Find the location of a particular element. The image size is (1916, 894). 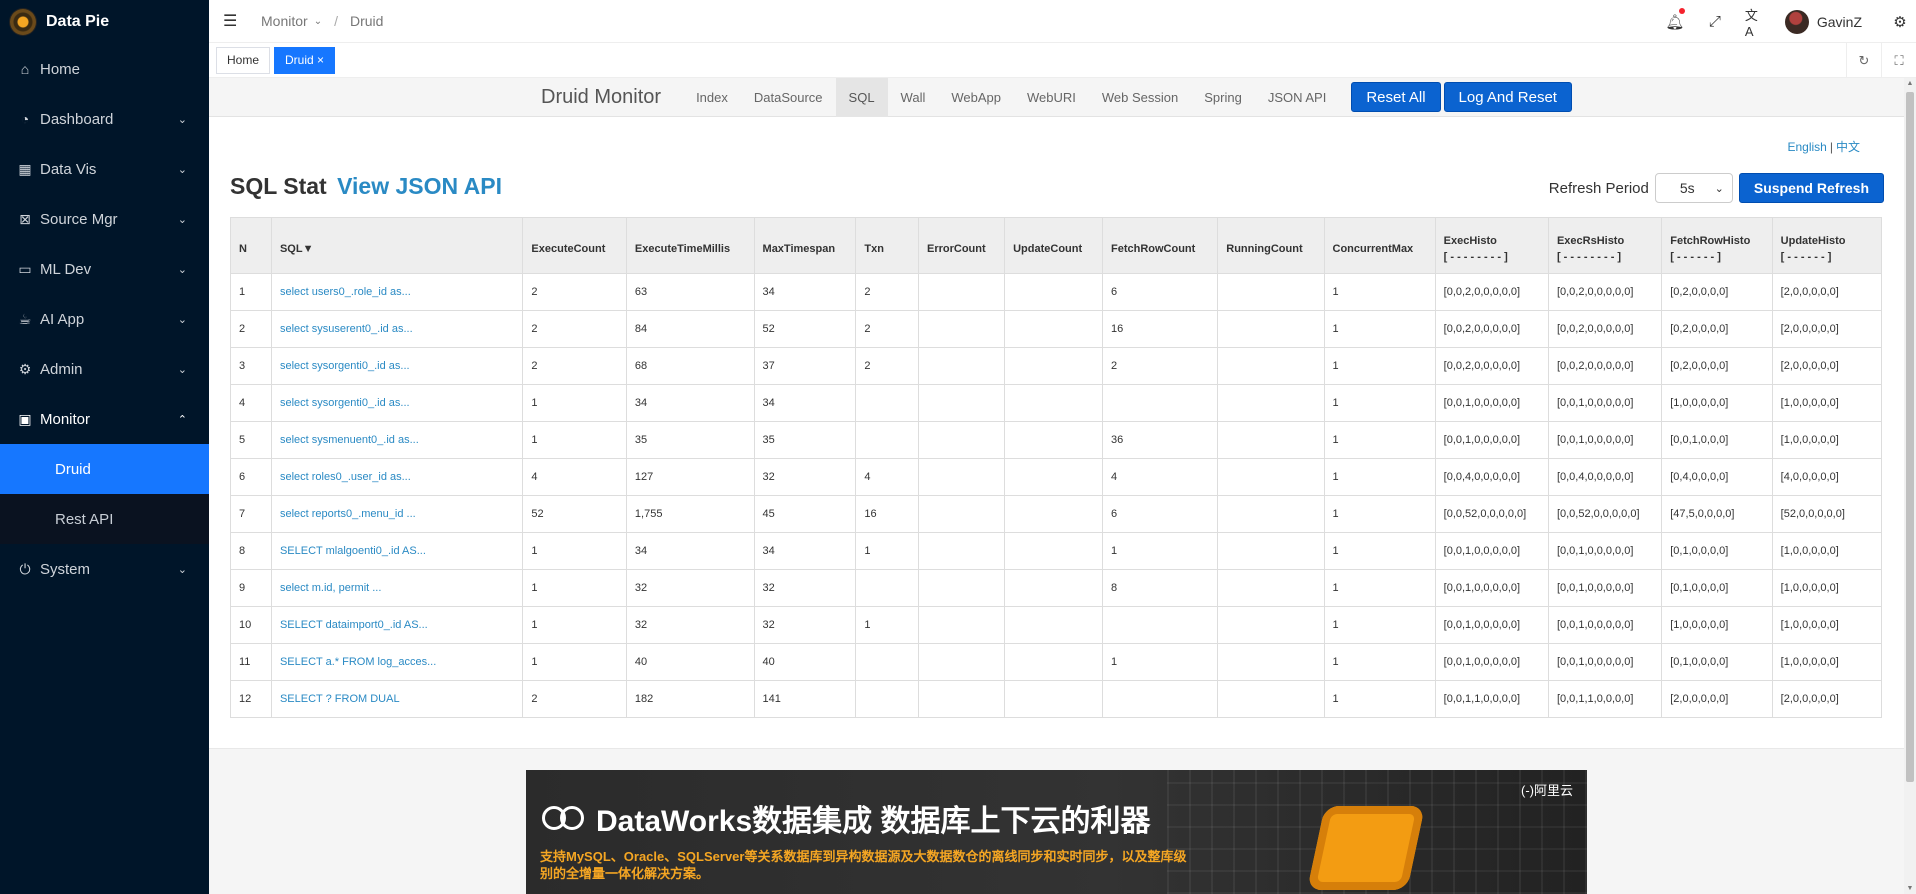

scroll-up-icon: ▲ is located at coordinates (1910, 83).